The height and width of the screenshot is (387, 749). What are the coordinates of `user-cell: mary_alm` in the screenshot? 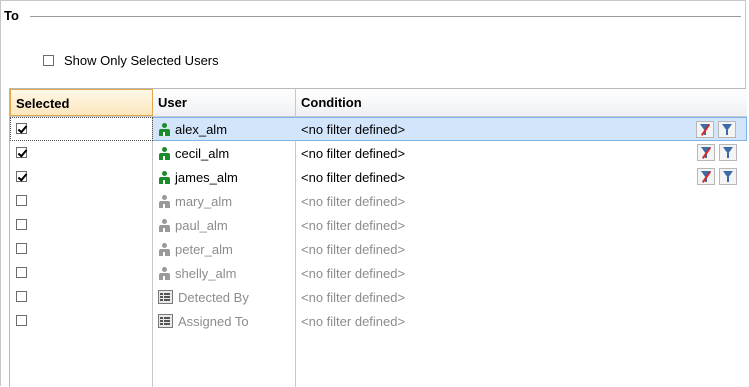 It's located at (224, 201).